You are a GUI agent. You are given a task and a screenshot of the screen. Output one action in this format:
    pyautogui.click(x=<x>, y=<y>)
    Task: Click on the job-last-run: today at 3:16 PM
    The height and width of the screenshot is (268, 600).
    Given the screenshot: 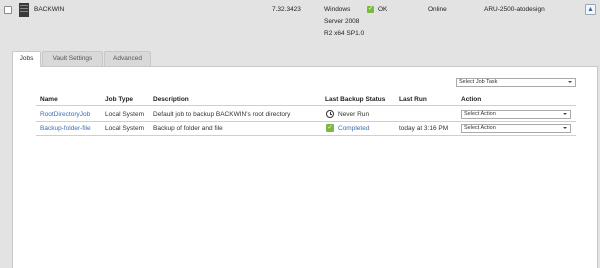 What is the action you would take?
    pyautogui.click(x=424, y=128)
    